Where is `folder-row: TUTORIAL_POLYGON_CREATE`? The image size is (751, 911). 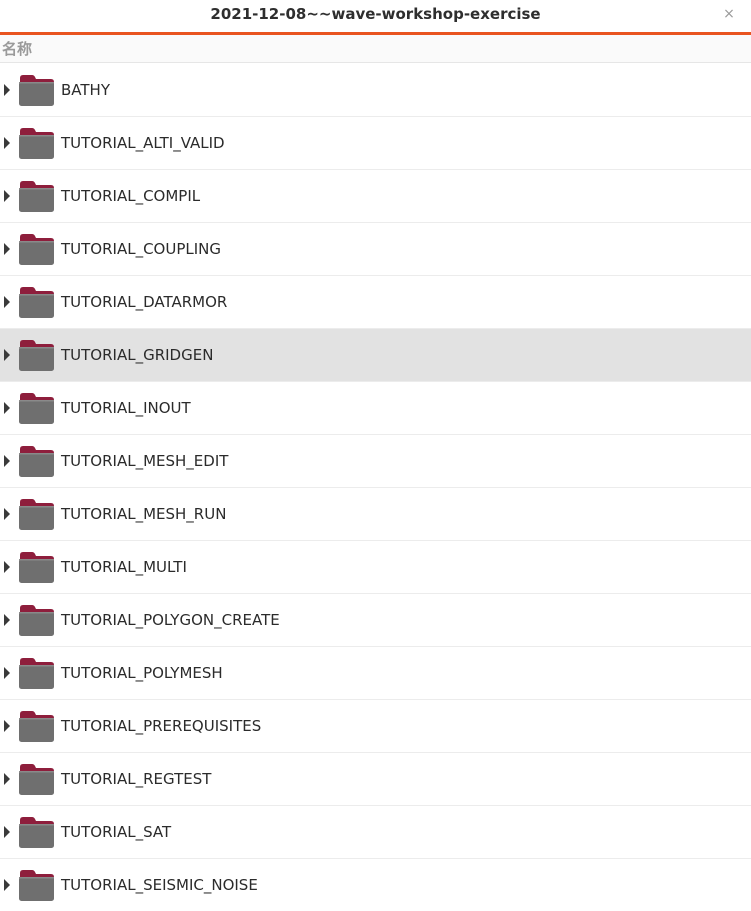
folder-row: TUTORIAL_POLYGON_CREATE is located at coordinates (375, 620).